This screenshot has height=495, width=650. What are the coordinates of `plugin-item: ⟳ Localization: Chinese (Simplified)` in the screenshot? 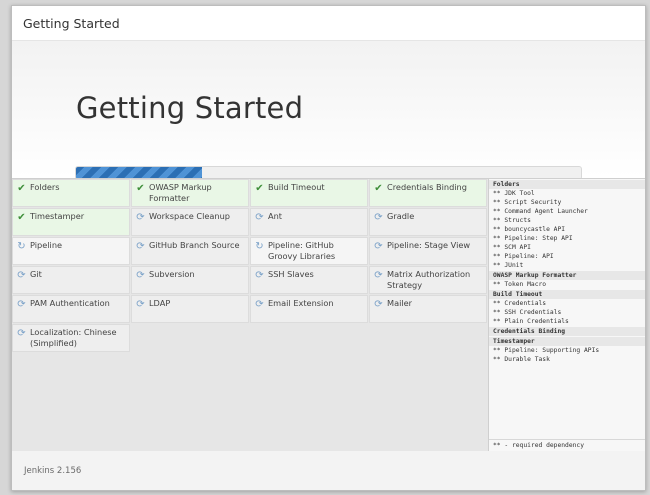 It's located at (71, 338).